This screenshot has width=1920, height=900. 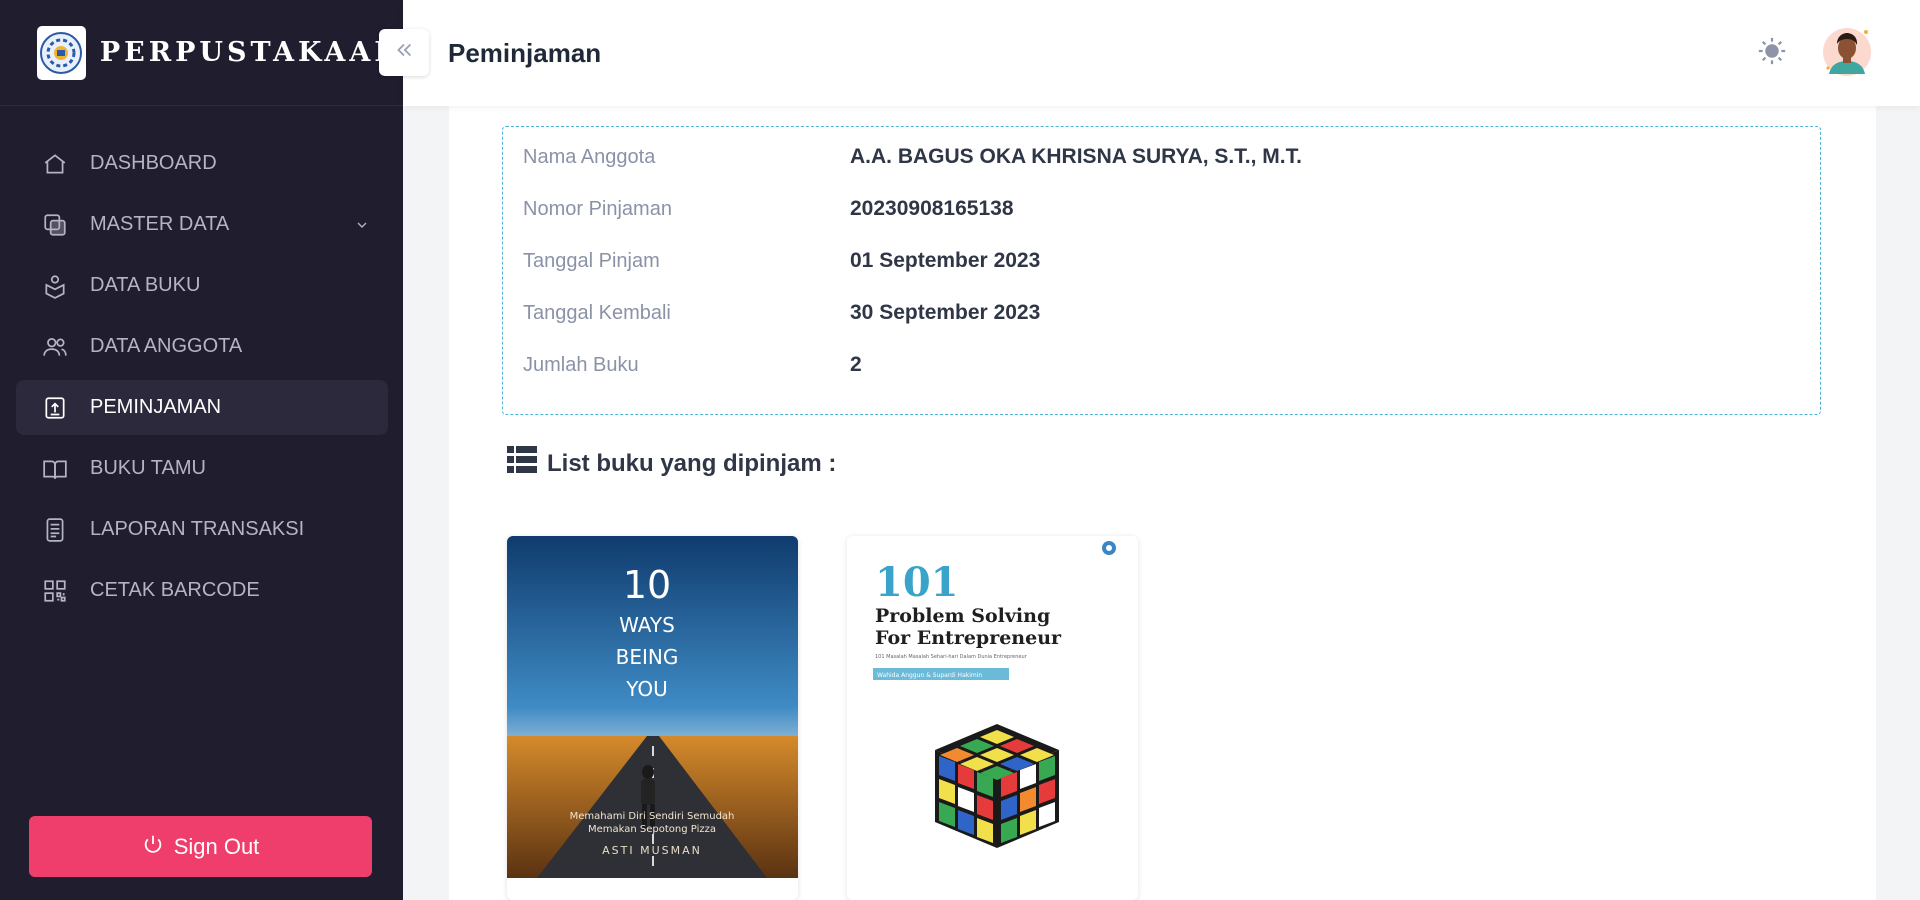 I want to click on sidebar-item-dashboard: DASHBOARD, so click(x=202, y=163).